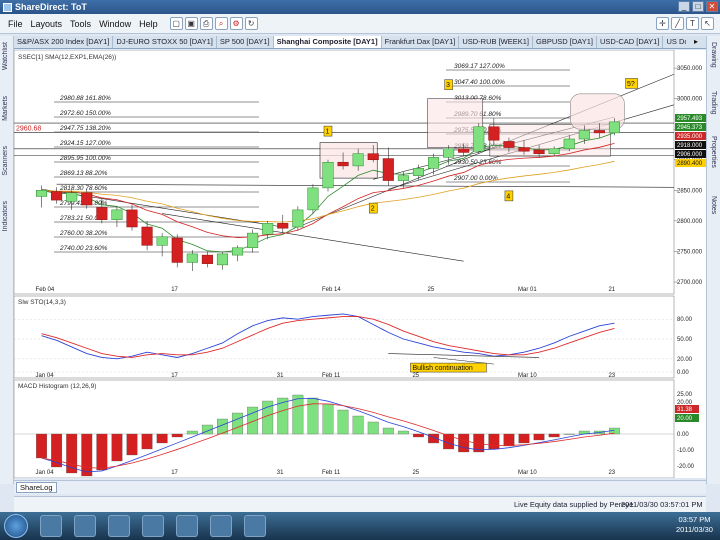 The height and width of the screenshot is (540, 720). What do you see at coordinates (221, 23) in the screenshot?
I see `zoom-icon: ⌕` at bounding box center [221, 23].